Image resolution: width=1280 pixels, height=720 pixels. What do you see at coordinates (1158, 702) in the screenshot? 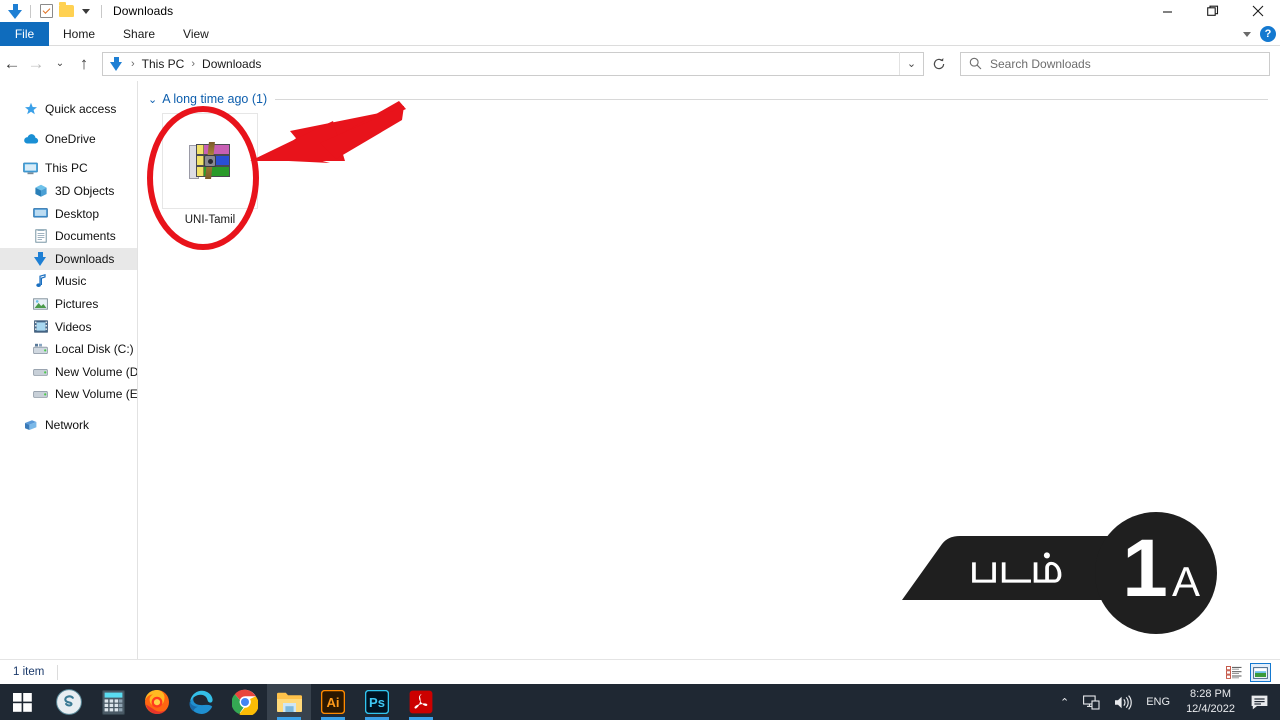
I see `language-indicator: ENG` at bounding box center [1158, 702].